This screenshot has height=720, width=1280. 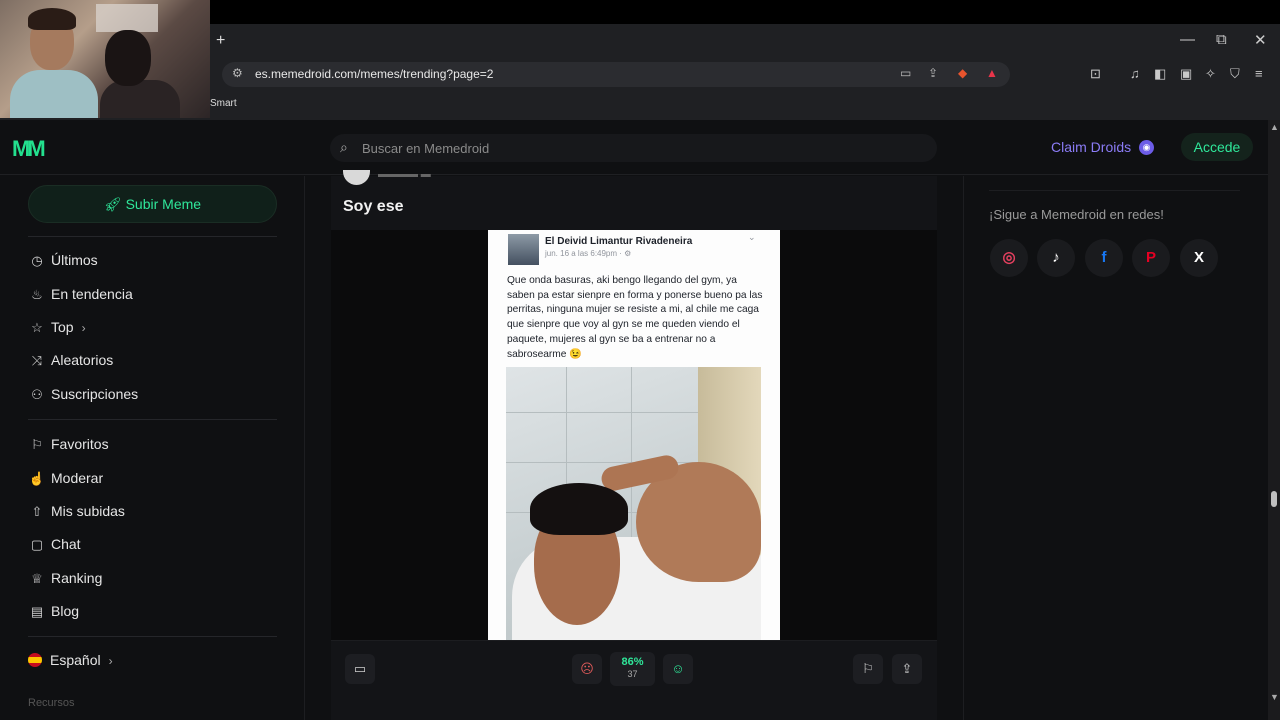 What do you see at coordinates (92, 294) in the screenshot?
I see `sidebar-item-label: En tendencia` at bounding box center [92, 294].